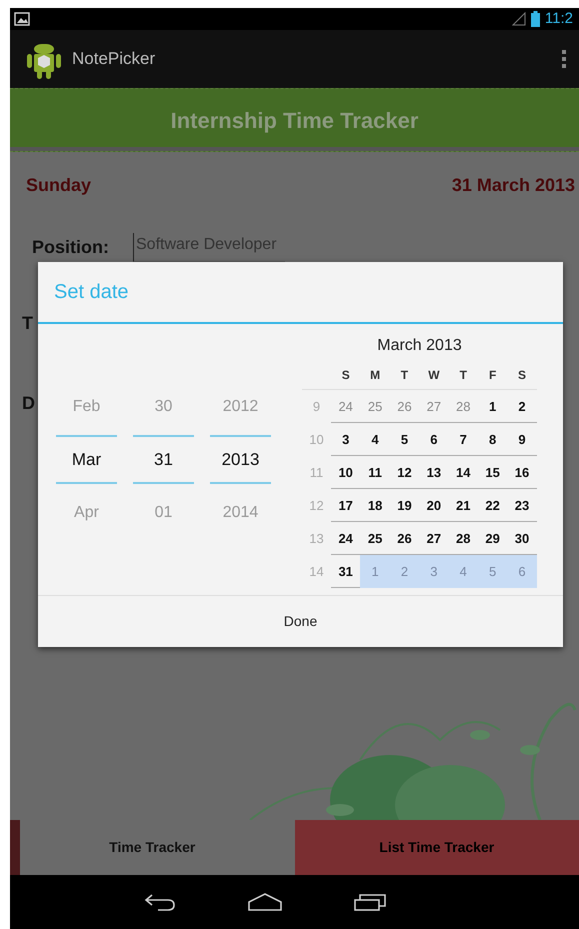  What do you see at coordinates (434, 439) in the screenshot?
I see `calendar-day: 6` at bounding box center [434, 439].